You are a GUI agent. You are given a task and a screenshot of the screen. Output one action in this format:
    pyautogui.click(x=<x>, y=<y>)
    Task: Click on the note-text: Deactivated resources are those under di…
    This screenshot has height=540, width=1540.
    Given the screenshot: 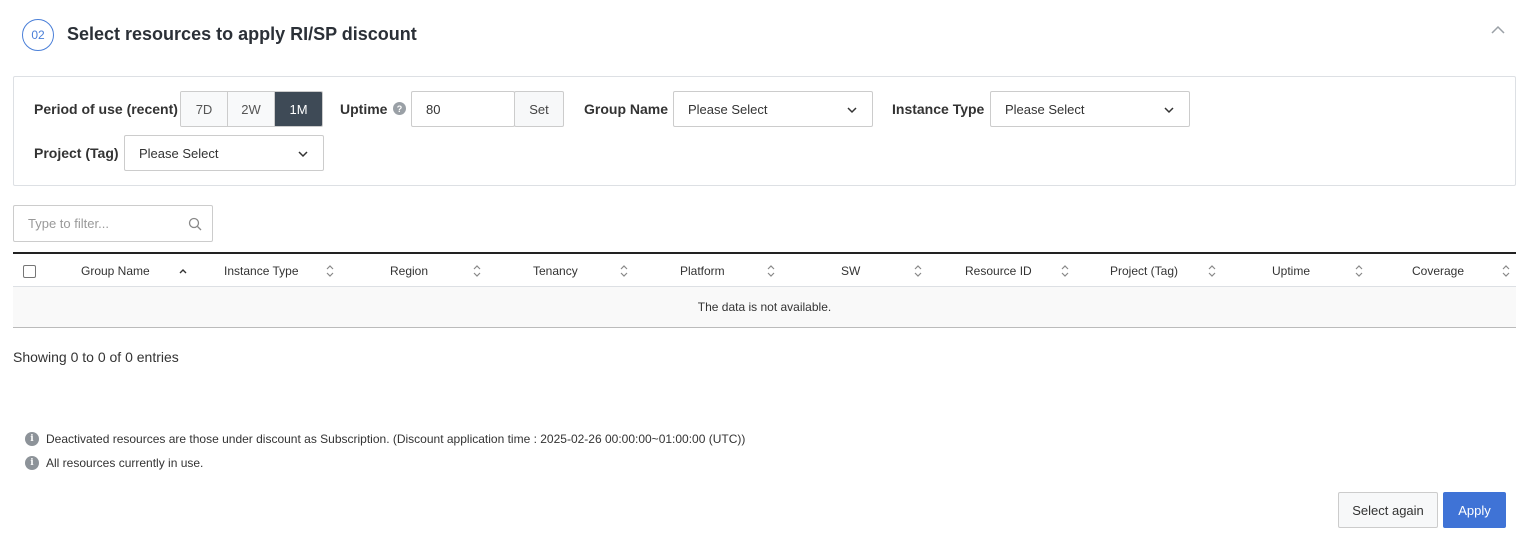 What is the action you would take?
    pyautogui.click(x=396, y=439)
    